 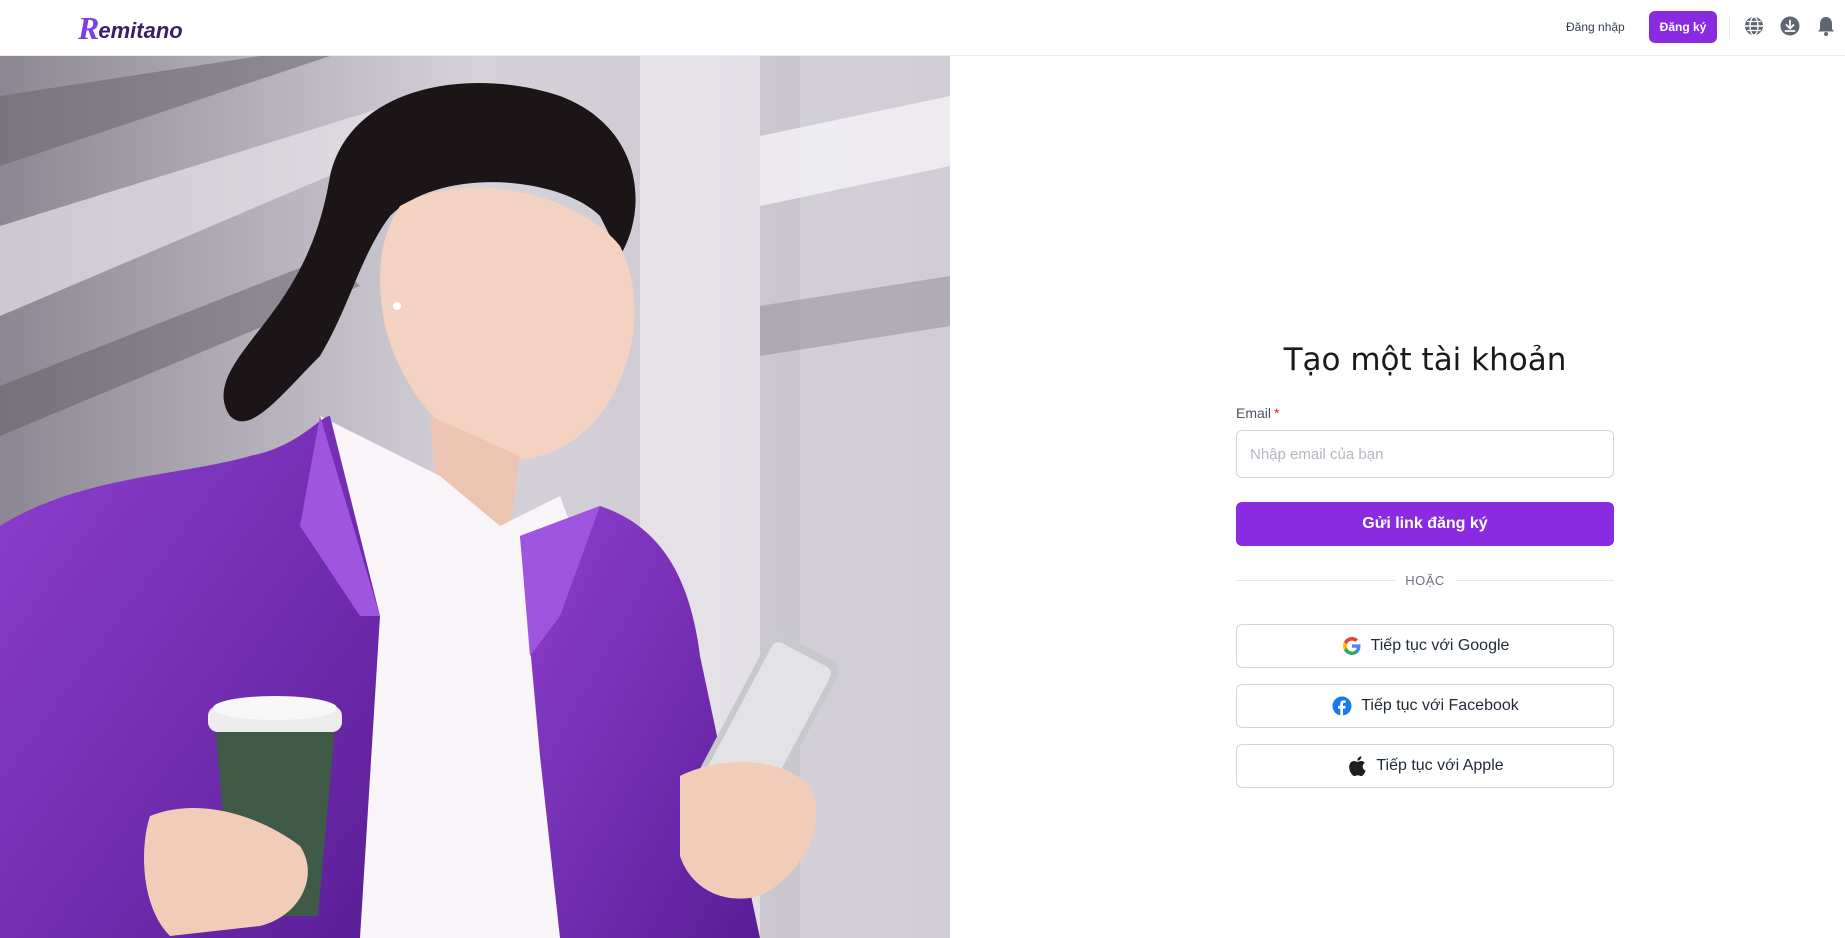 What do you see at coordinates (1440, 705) in the screenshot?
I see `facebook-button-label: Tiếp tục với Facebook` at bounding box center [1440, 705].